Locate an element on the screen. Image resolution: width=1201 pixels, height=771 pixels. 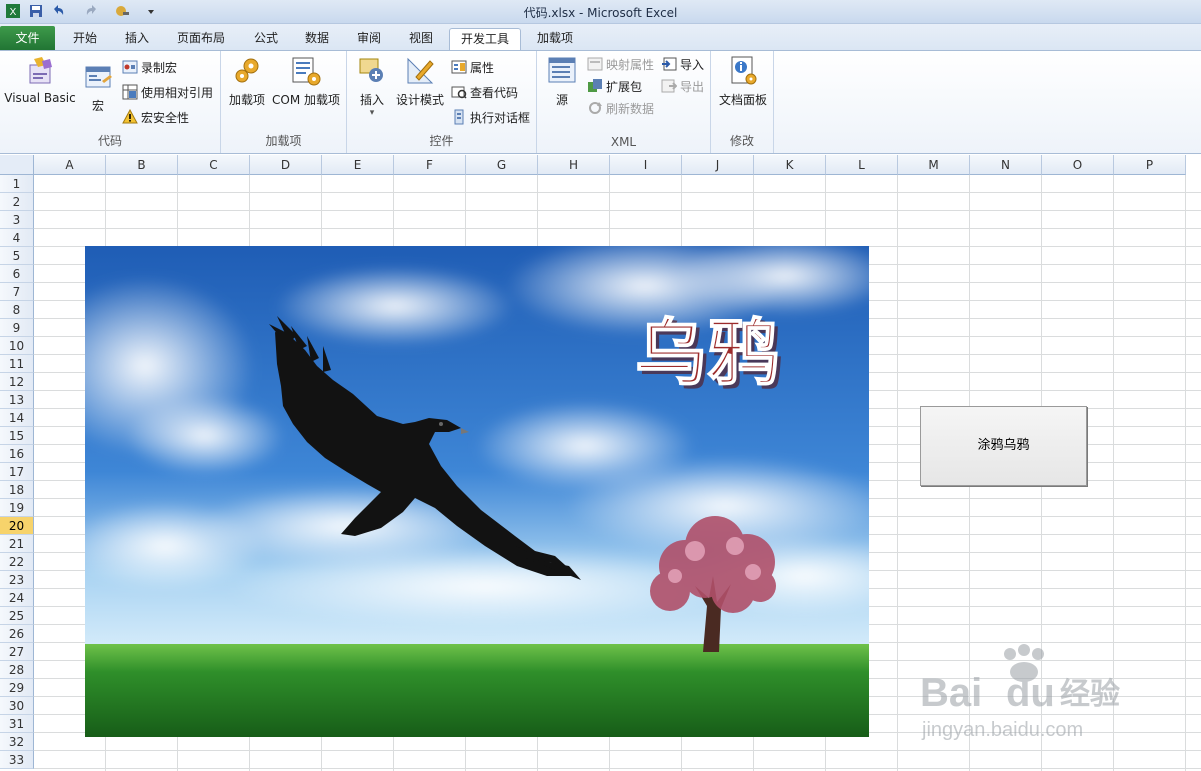
com-addins-button: COM 加载项 is located at coordinates (306, 81).